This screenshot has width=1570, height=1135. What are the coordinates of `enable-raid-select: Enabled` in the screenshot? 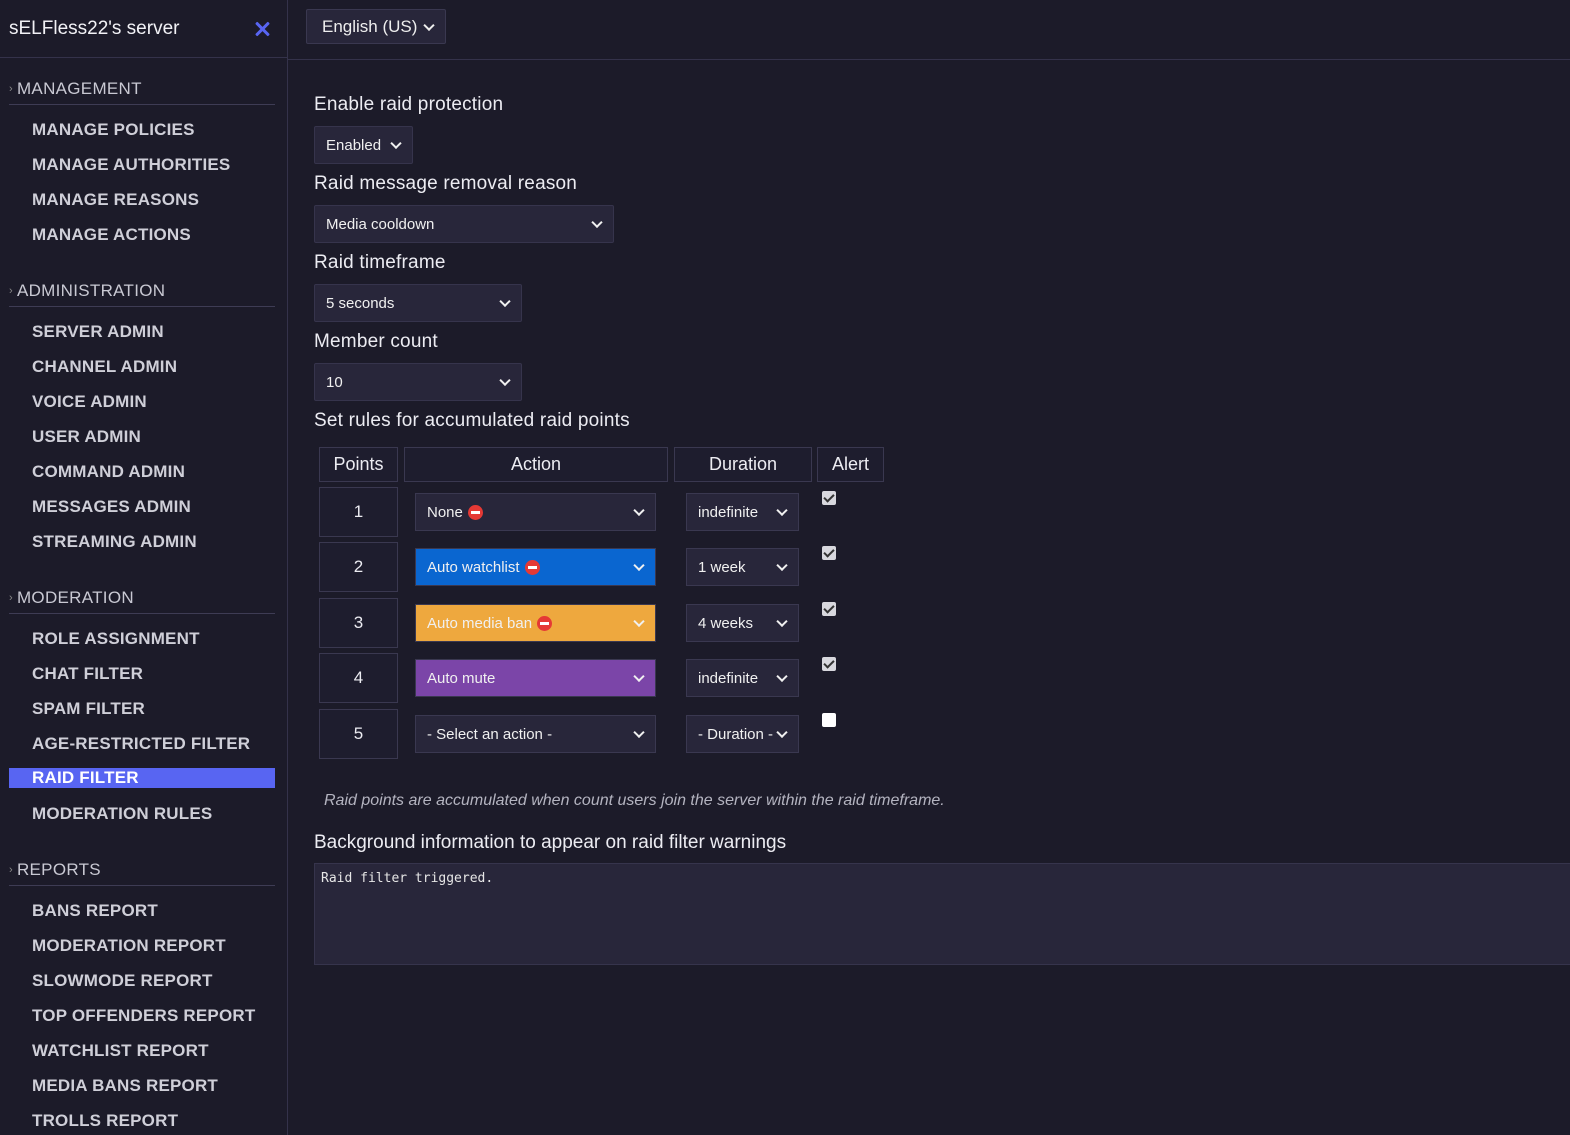 It's located at (363, 145).